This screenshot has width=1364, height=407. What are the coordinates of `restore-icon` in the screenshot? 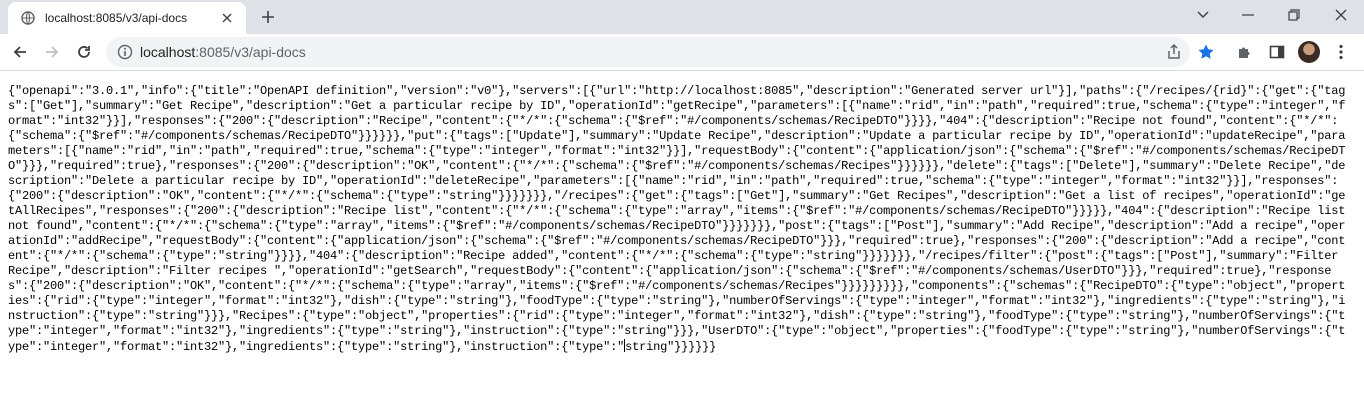 It's located at (1294, 15).